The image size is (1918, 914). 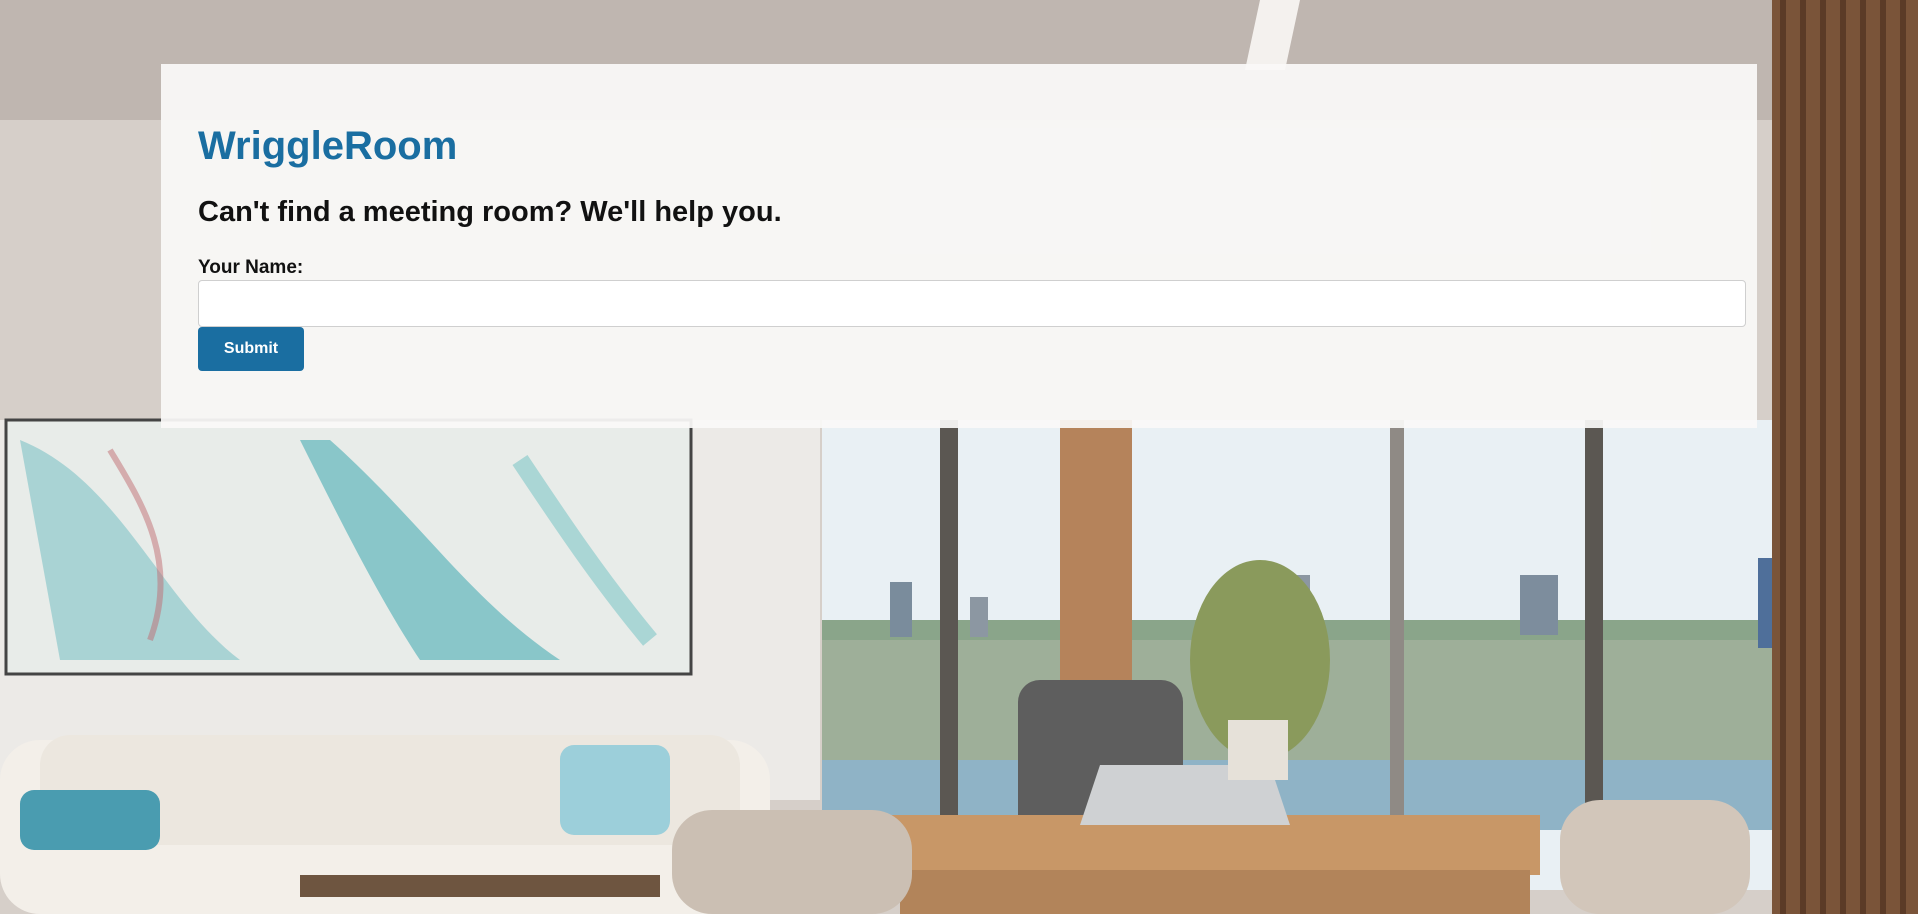 I want to click on name-input, so click(x=972, y=303).